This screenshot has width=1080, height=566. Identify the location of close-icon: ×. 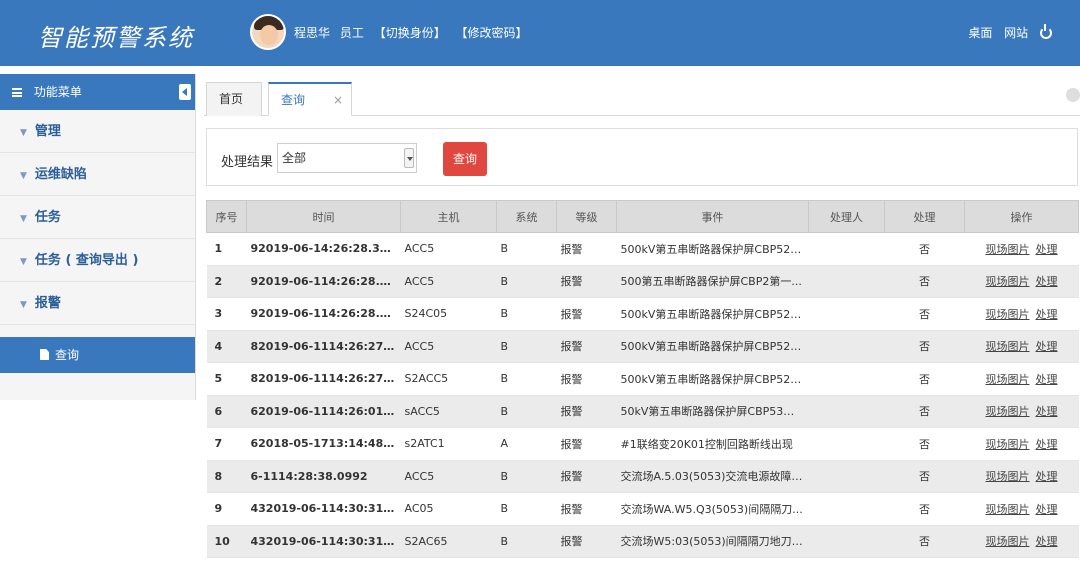
(338, 100).